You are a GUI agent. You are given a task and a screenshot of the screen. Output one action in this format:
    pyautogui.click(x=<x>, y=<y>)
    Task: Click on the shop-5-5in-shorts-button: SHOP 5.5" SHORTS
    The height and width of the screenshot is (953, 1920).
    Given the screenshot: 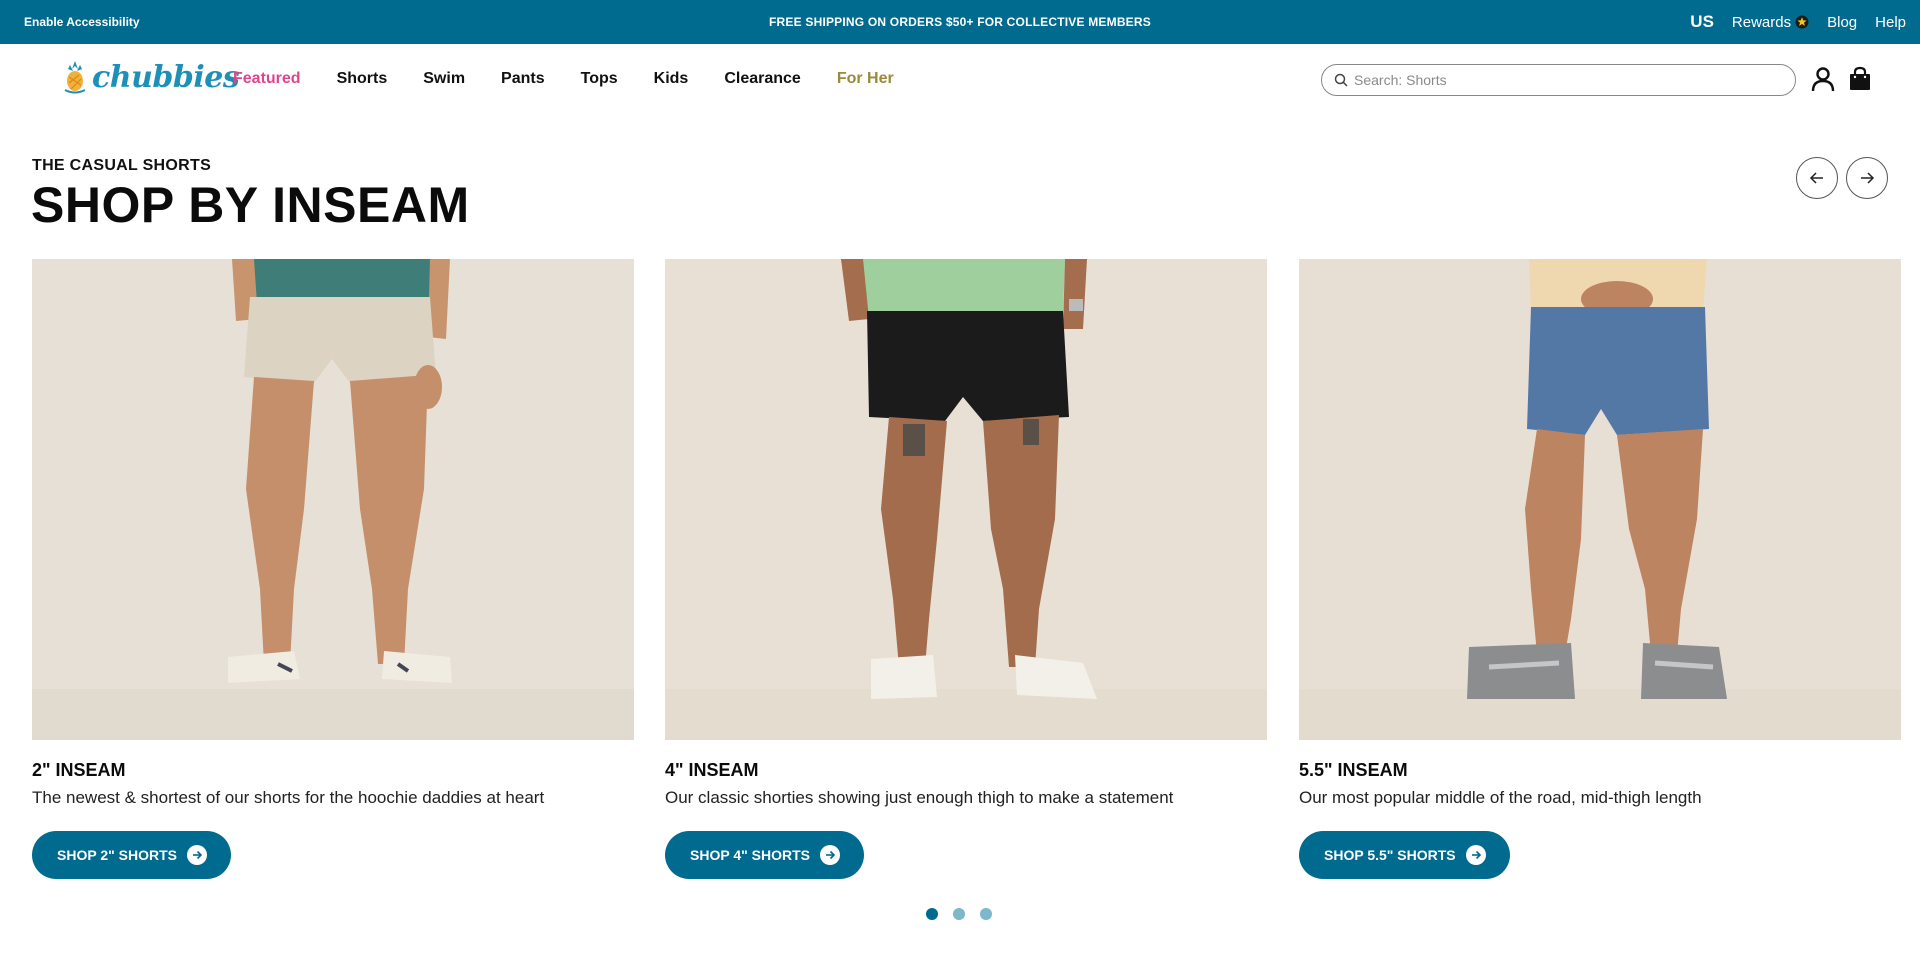 What is the action you would take?
    pyautogui.click(x=1404, y=855)
    